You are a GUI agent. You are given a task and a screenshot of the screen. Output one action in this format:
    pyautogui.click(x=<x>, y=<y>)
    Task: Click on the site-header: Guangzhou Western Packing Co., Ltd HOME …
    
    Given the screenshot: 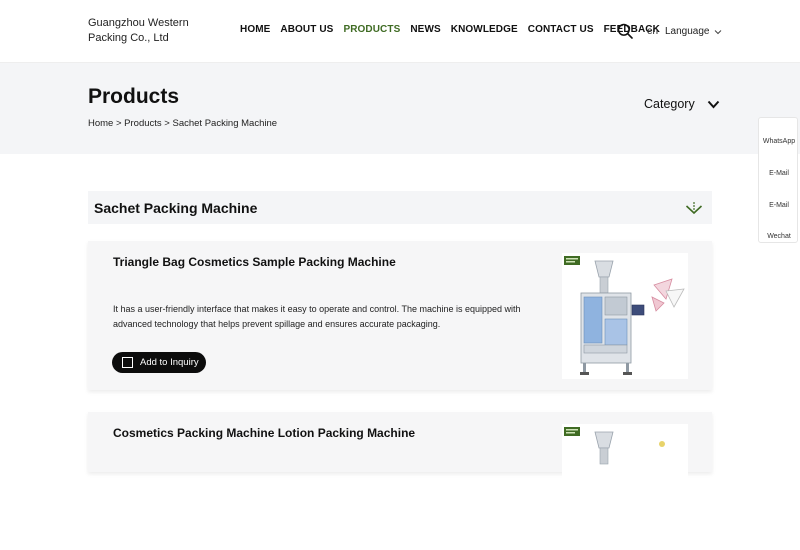 What is the action you would take?
    pyautogui.click(x=400, y=31)
    